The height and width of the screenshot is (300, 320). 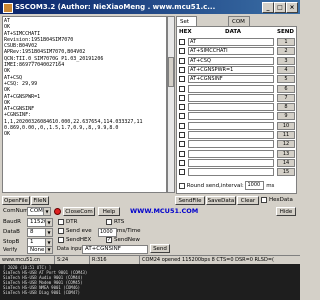 I want to click on multi-send-button: 6, so click(x=286, y=88).